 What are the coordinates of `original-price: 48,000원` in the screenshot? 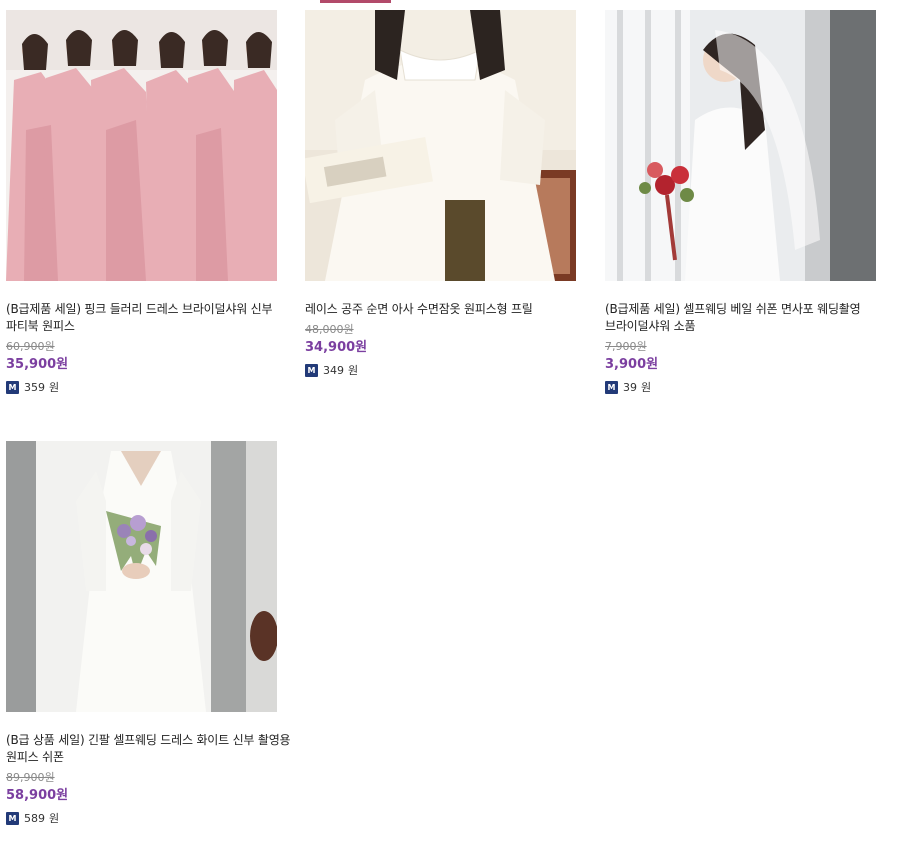 It's located at (329, 329).